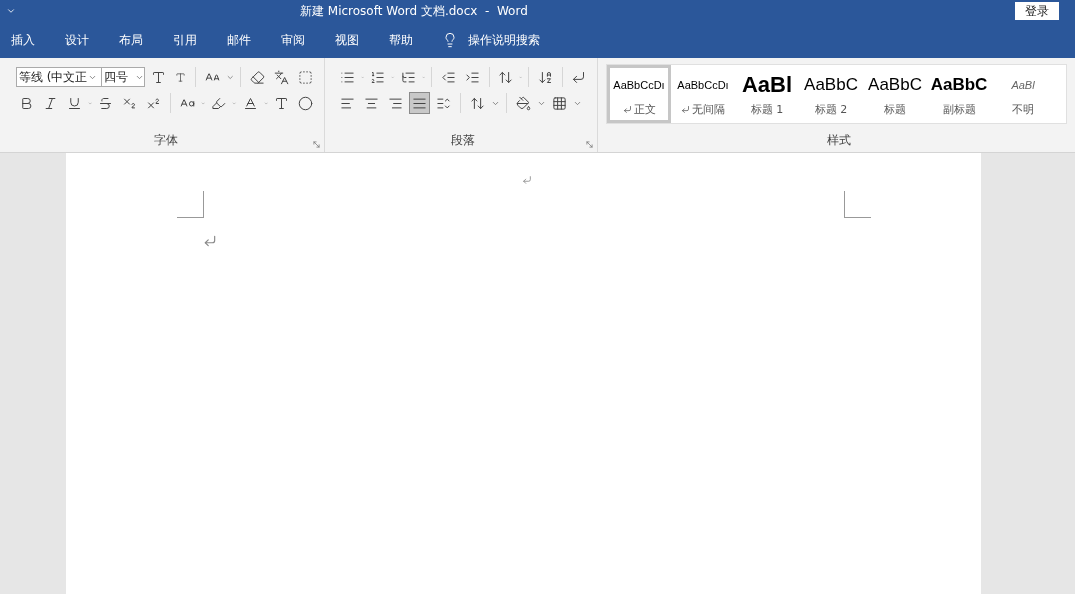  I want to click on justify-icon, so click(419, 103).